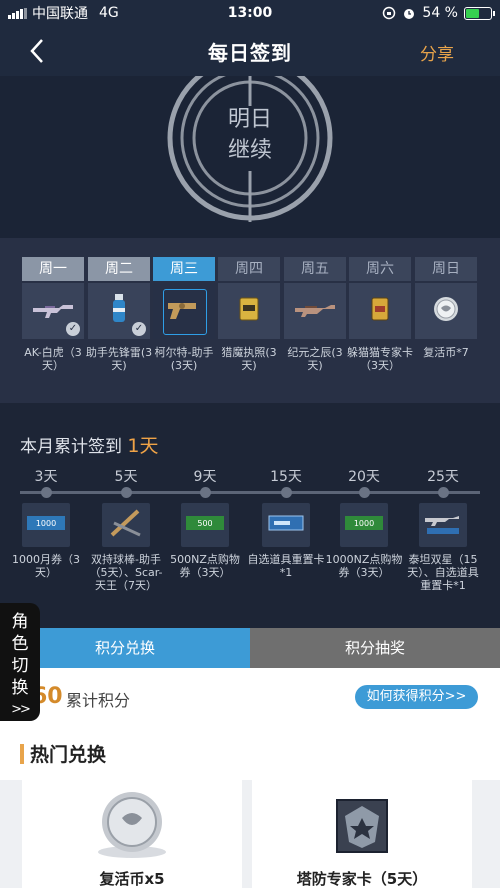  I want to click on section-accent-bar, so click(22, 754).